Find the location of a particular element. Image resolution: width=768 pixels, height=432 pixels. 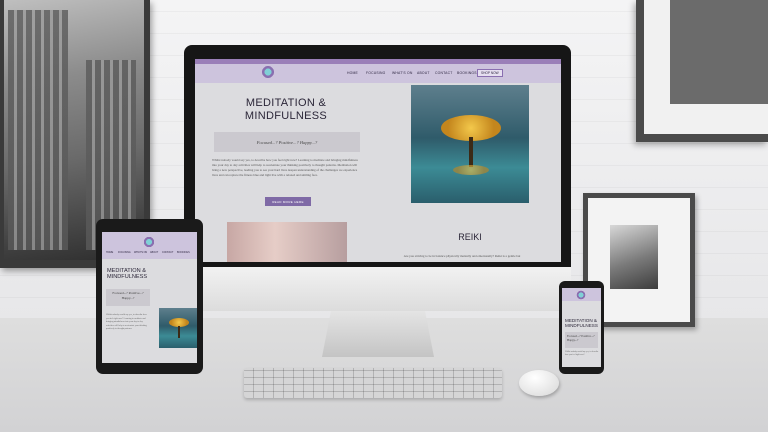

imac-chin is located at coordinates (377, 289).